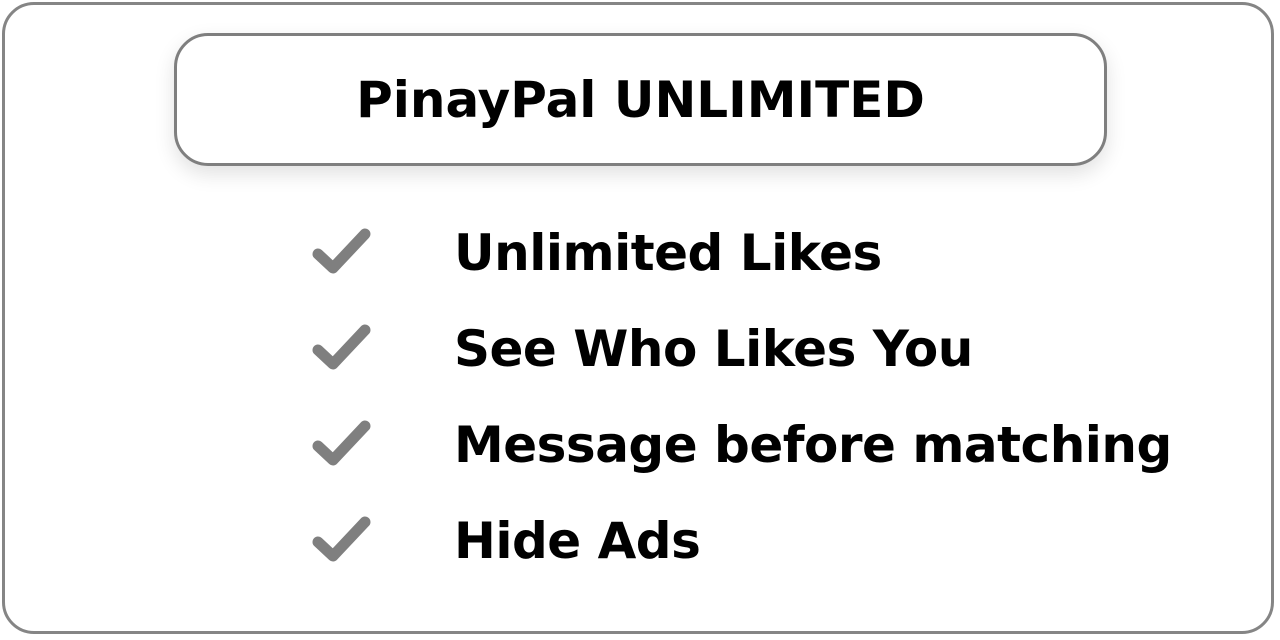 This screenshot has height=640, width=1280. I want to click on feature-label: Hide Ads, so click(577, 541).